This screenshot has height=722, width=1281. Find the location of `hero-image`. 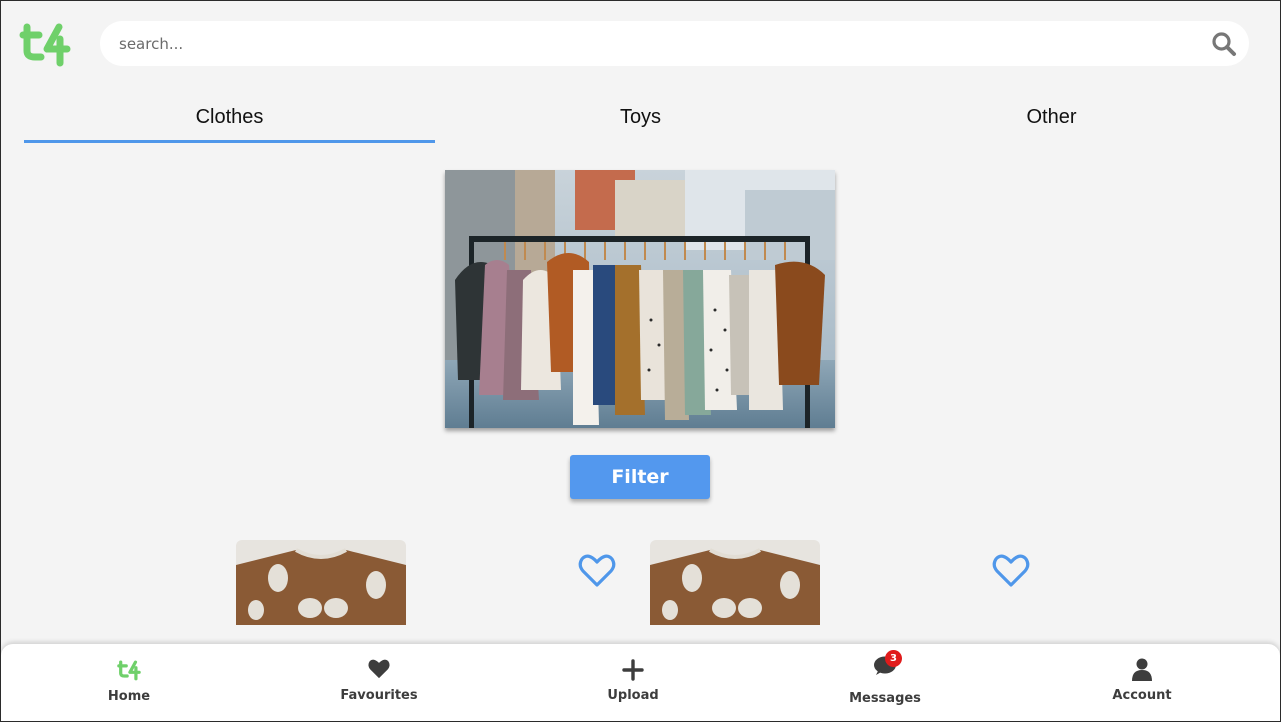

hero-image is located at coordinates (640, 299).